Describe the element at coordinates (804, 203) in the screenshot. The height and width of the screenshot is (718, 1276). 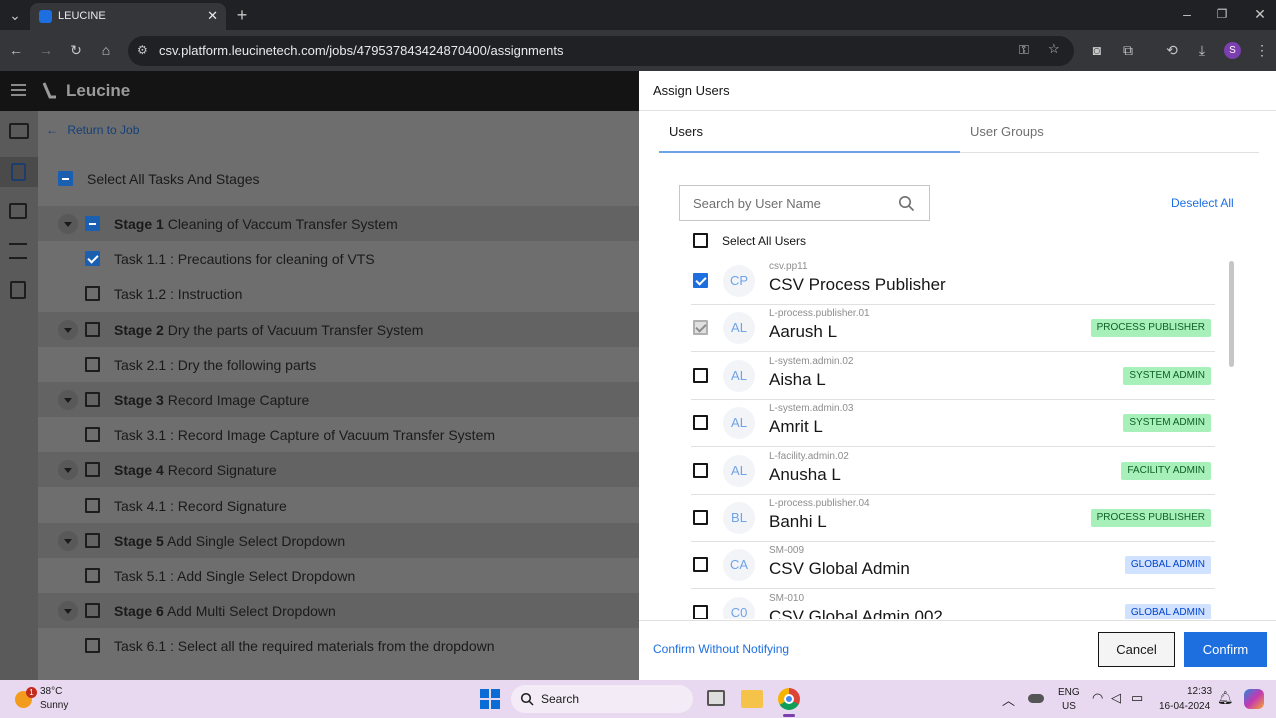
I see `search-input: Search by User Name` at that location.